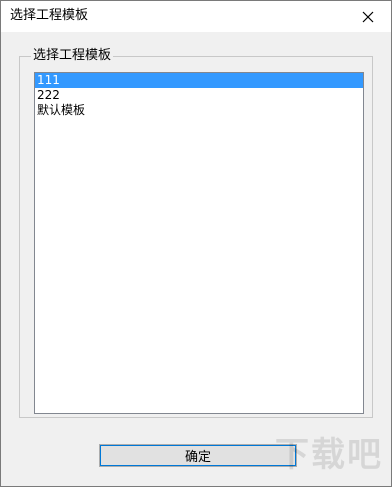  I want to click on close-button, so click(368, 16).